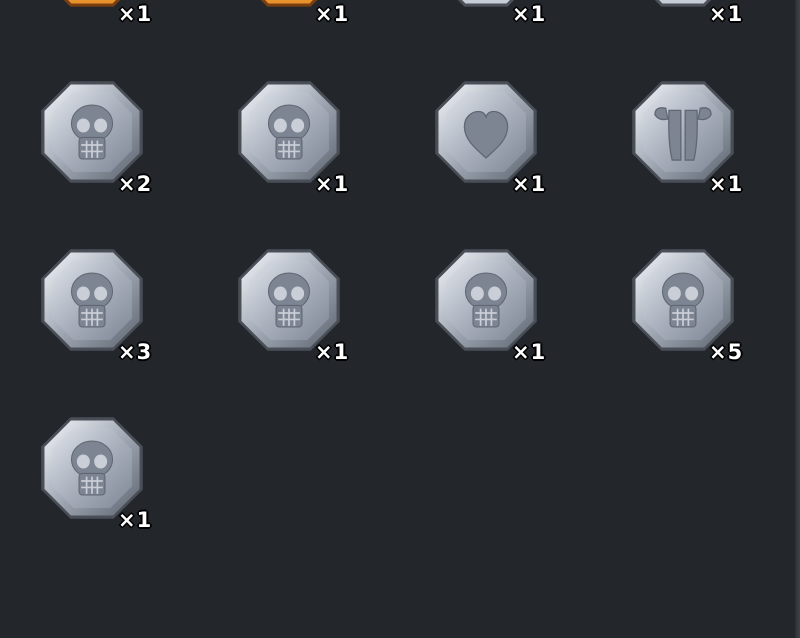 The height and width of the screenshot is (638, 800). What do you see at coordinates (797, 319) in the screenshot?
I see `right-edge-divider` at bounding box center [797, 319].